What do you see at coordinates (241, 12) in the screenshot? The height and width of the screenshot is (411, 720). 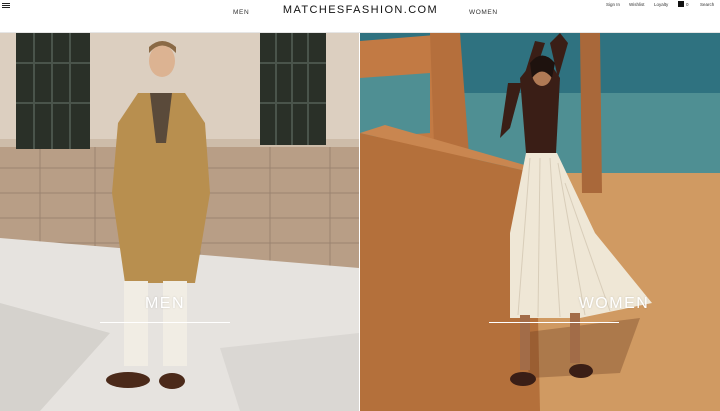 I see `nav-link-men: MEN` at bounding box center [241, 12].